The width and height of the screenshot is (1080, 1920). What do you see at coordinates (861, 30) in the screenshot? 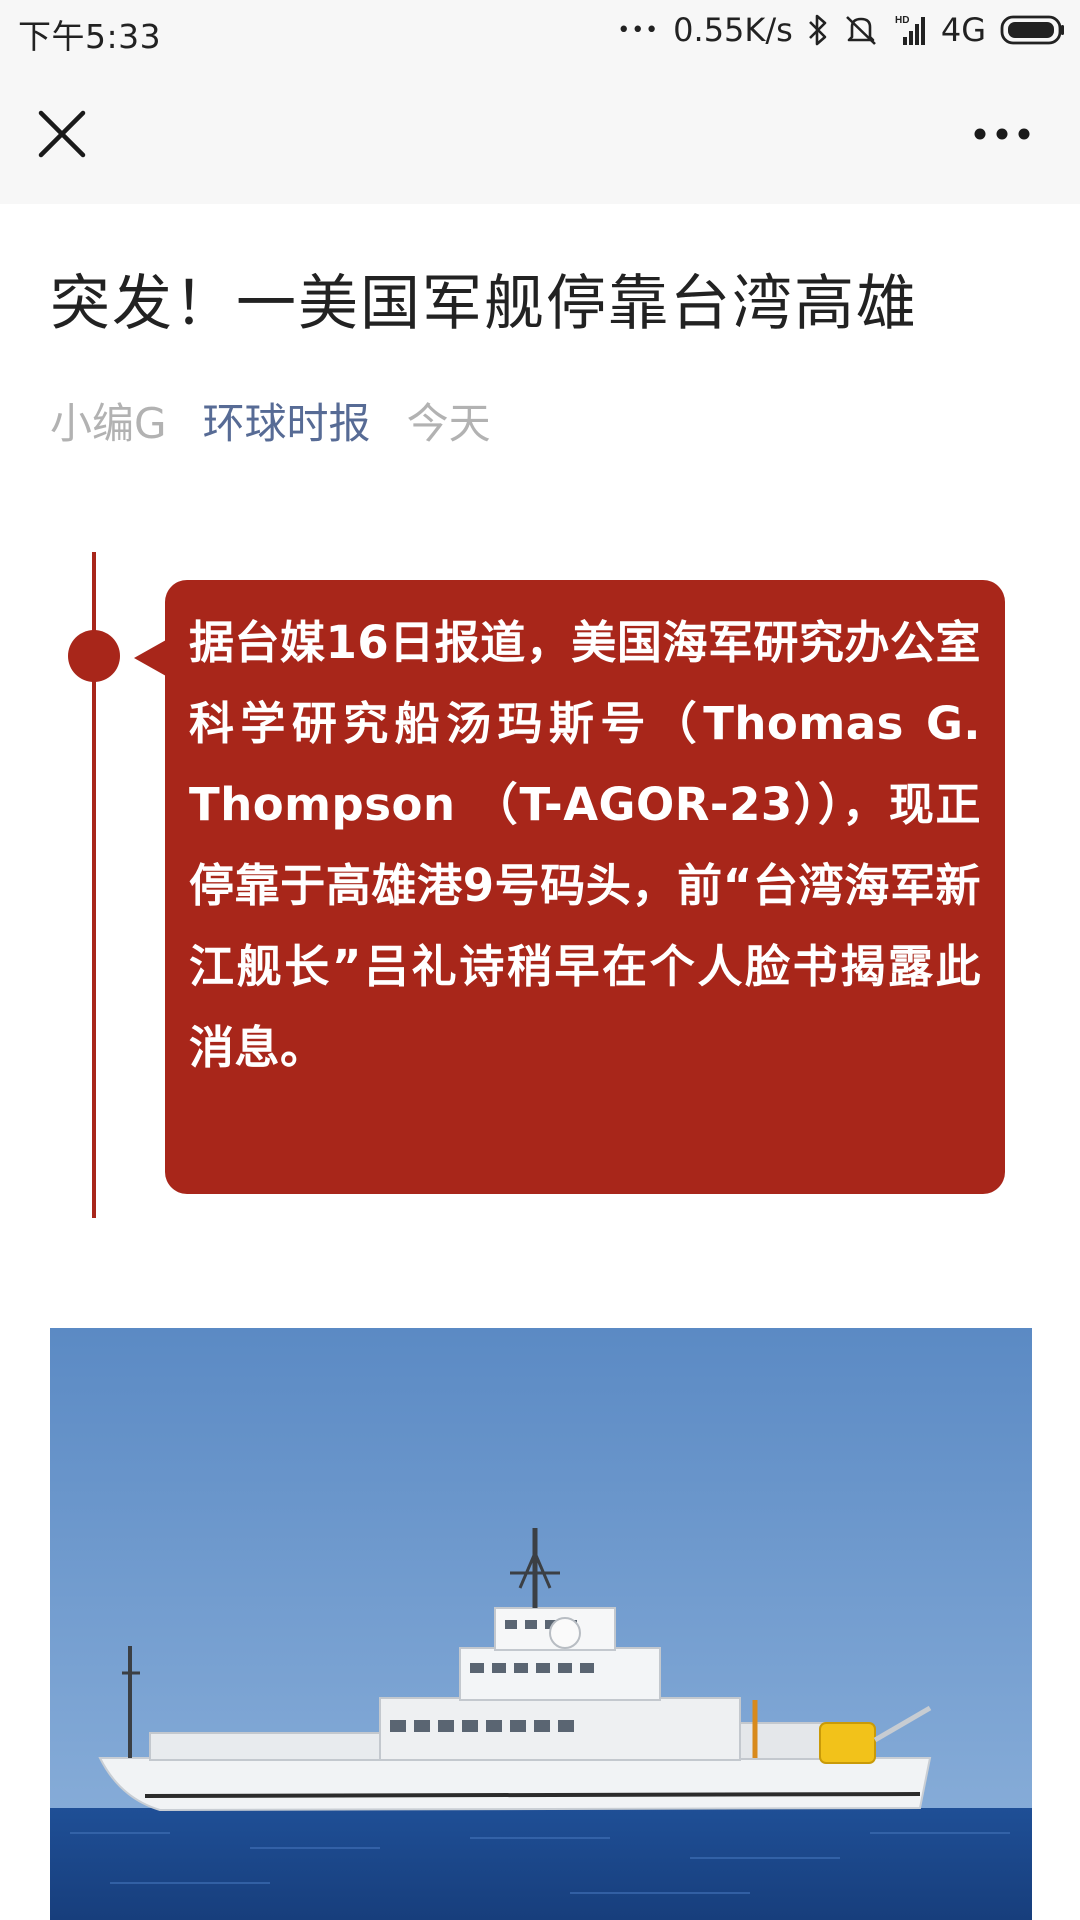
I see `mute-icon` at bounding box center [861, 30].